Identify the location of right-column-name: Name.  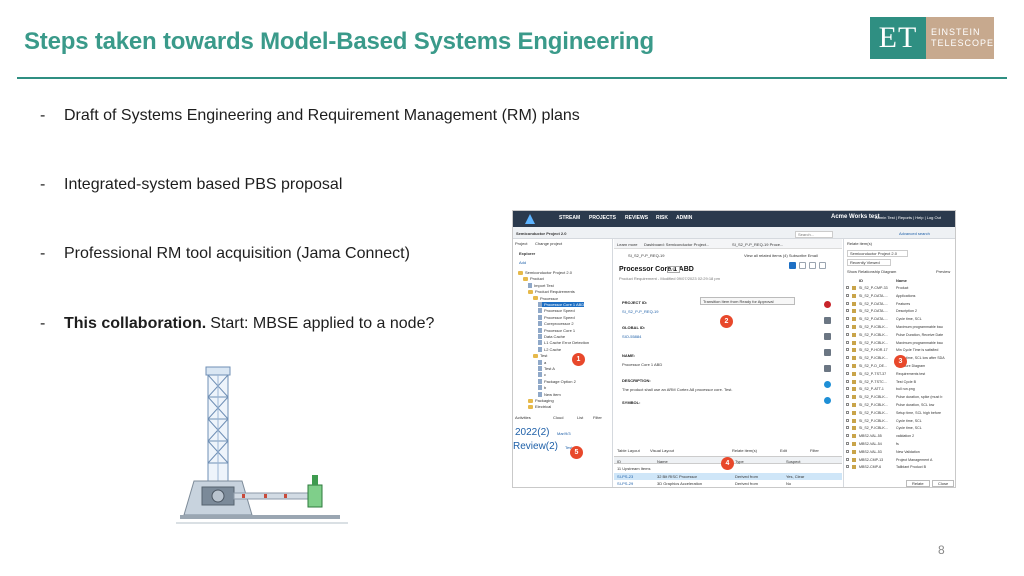
(901, 280).